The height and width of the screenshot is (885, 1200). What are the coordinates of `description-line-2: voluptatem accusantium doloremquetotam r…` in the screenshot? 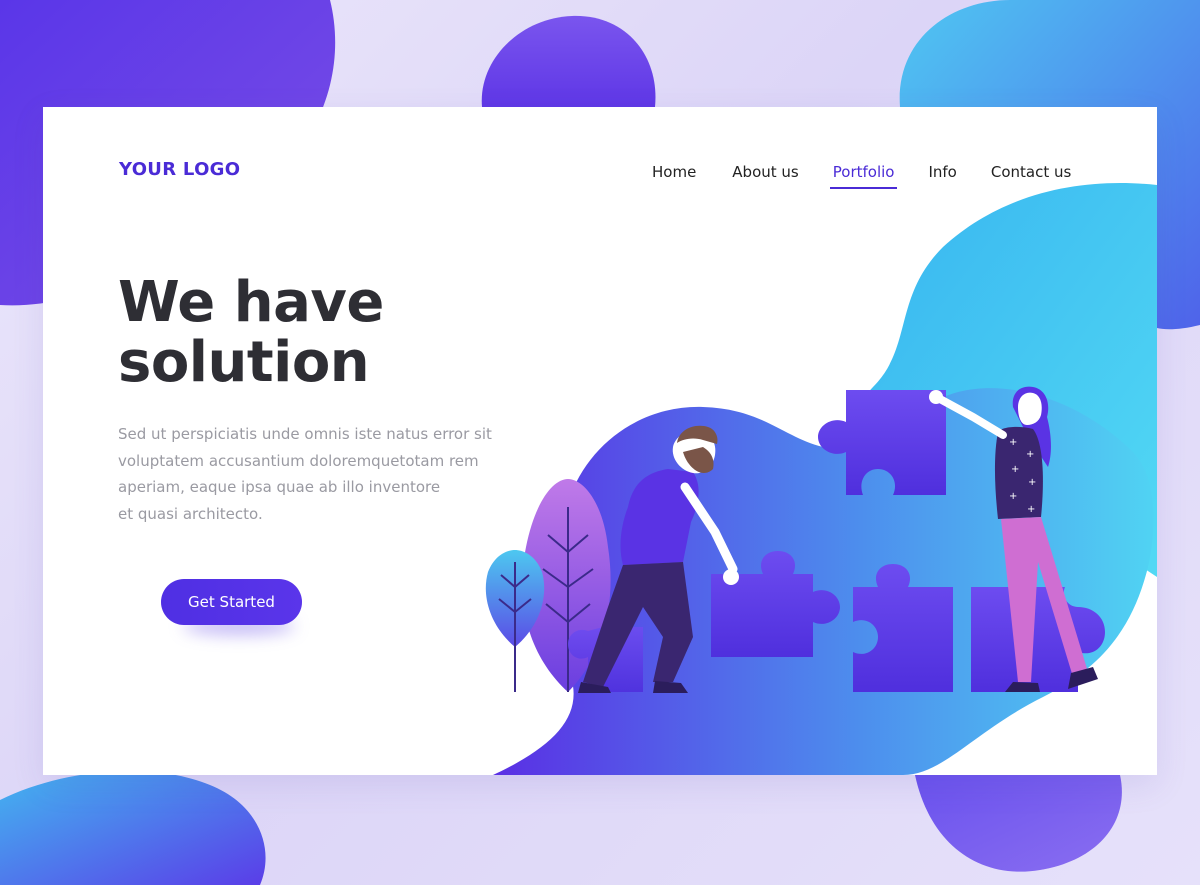 It's located at (298, 460).